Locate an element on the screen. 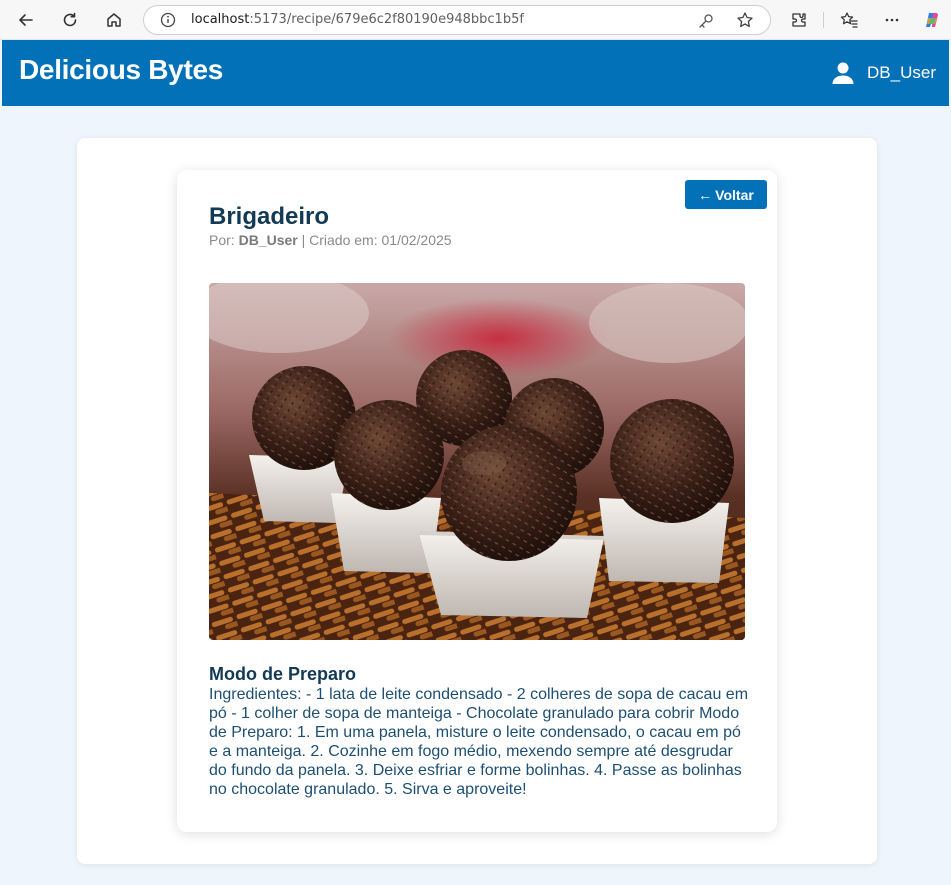 This screenshot has height=885, width=951. recipe-meta: Por: DB_User | Criado em: 01/02/2025 is located at coordinates (330, 240).